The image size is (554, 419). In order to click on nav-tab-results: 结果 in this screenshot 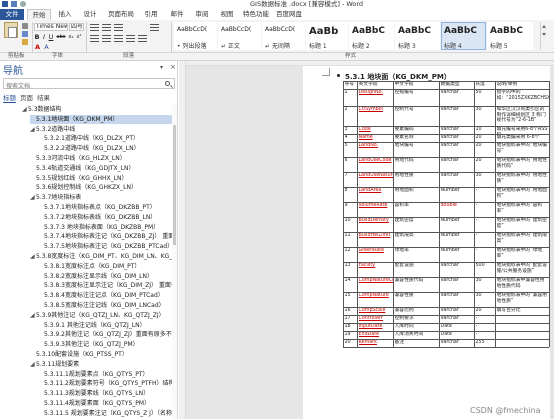, I will do `click(43, 97)`.